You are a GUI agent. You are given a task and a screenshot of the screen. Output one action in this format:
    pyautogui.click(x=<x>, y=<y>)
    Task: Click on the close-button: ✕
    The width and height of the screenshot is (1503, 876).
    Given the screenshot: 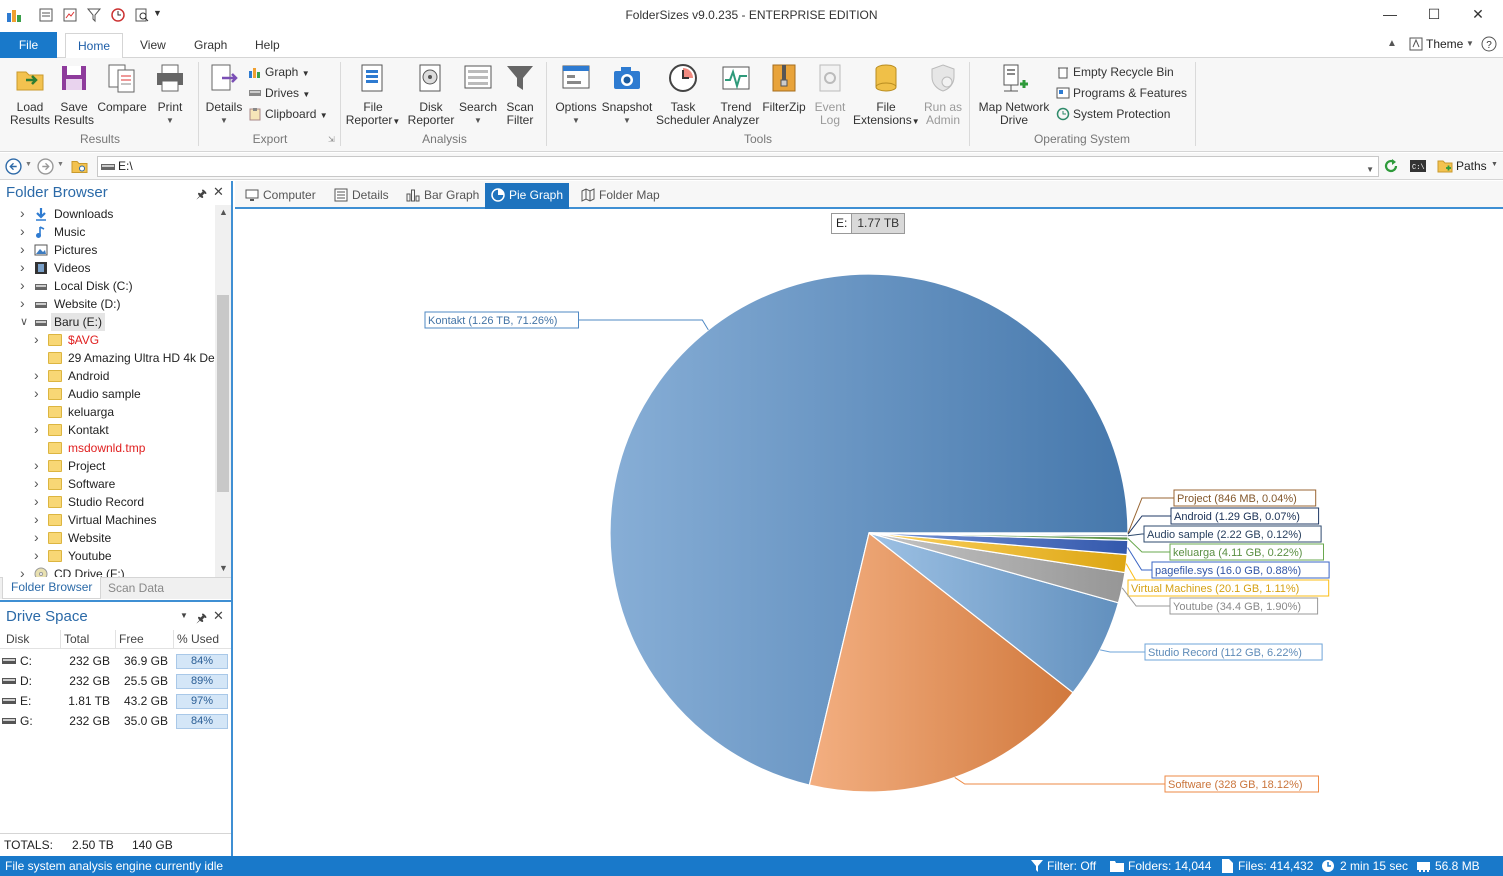 What is the action you would take?
    pyautogui.click(x=1478, y=16)
    